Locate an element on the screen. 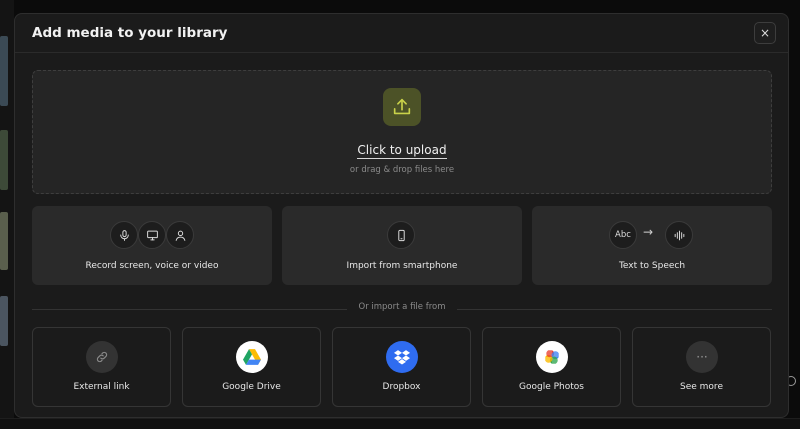  more-dots-icon: ··· is located at coordinates (702, 357).